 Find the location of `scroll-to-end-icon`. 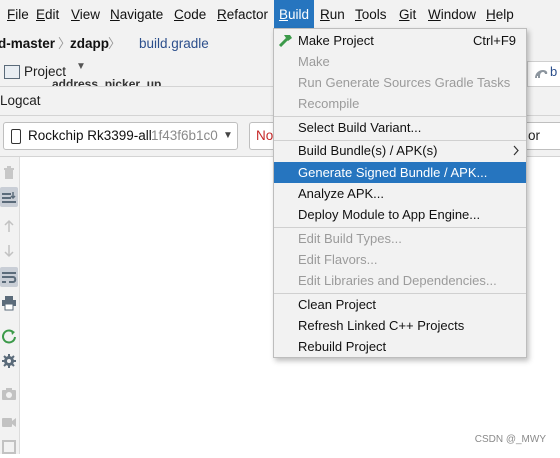

scroll-to-end-icon is located at coordinates (9, 197).